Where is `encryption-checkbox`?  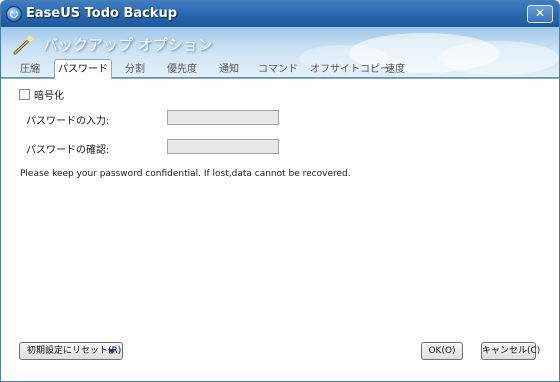
encryption-checkbox is located at coordinates (24, 94).